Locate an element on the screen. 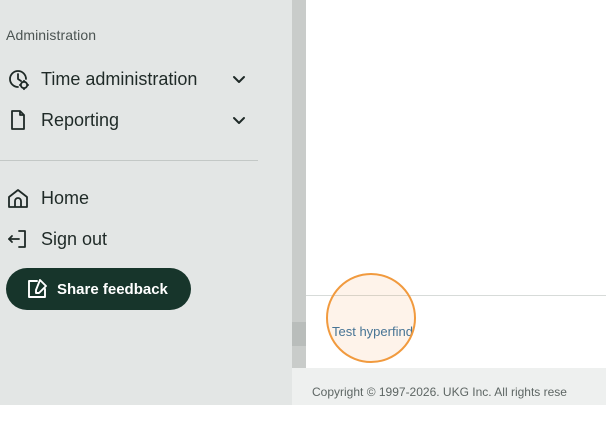  home-icon is located at coordinates (18, 198).